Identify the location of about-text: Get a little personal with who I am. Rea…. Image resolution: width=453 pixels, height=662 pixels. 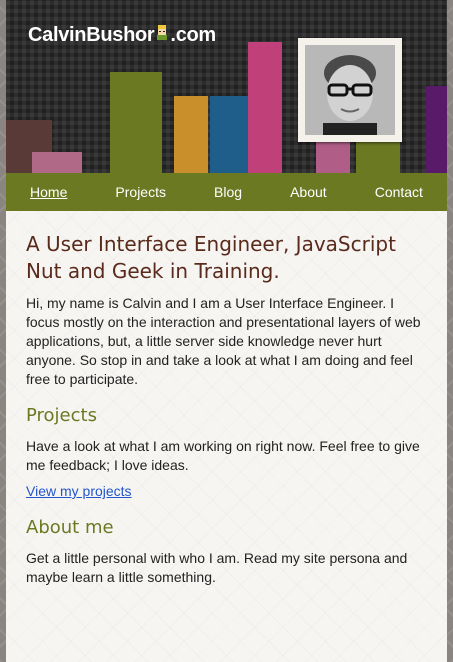
(217, 567).